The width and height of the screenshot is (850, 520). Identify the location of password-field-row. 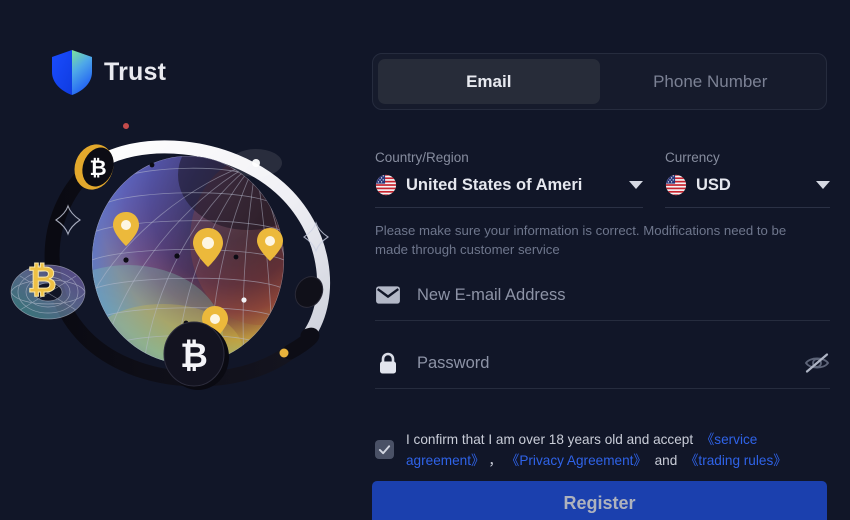
(602, 370).